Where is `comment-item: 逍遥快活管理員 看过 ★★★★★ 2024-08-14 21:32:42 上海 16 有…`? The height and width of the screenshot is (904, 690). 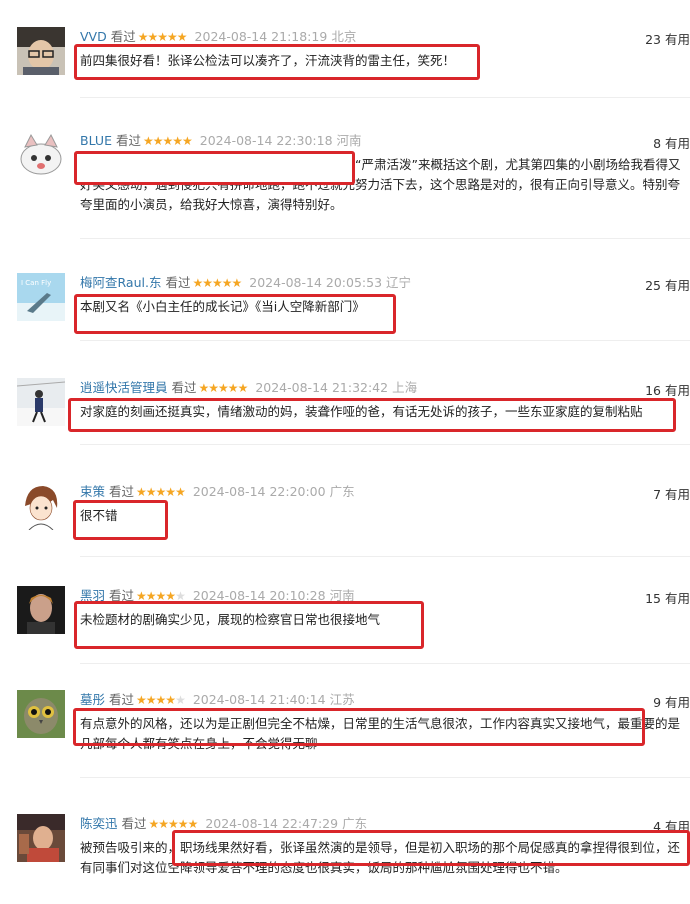
comment-item: 逍遥快活管理員 看过 ★★★★★ 2024-08-14 21:32:42 上海 16 有… is located at coordinates (345, 408).